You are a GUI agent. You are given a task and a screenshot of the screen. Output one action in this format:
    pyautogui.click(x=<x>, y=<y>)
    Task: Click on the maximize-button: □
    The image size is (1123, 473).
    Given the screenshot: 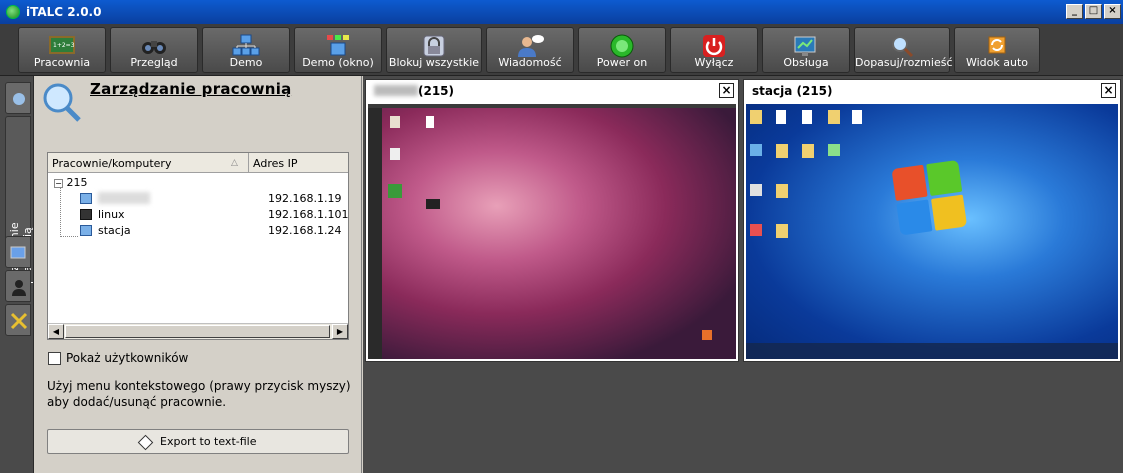 What is the action you would take?
    pyautogui.click(x=1093, y=11)
    